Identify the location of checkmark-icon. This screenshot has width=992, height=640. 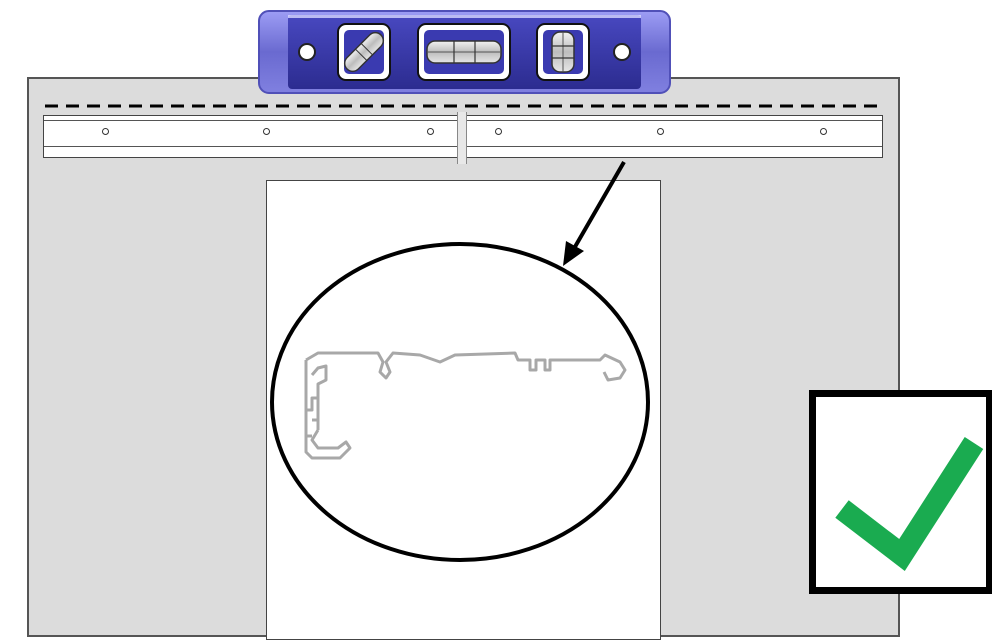
(909, 504).